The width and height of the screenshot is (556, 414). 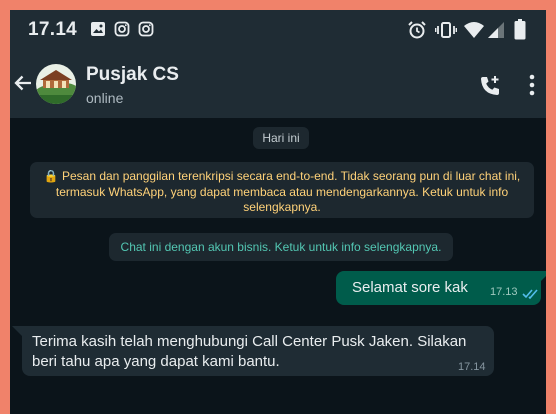 I want to click on message-time: 17.13, so click(x=504, y=292).